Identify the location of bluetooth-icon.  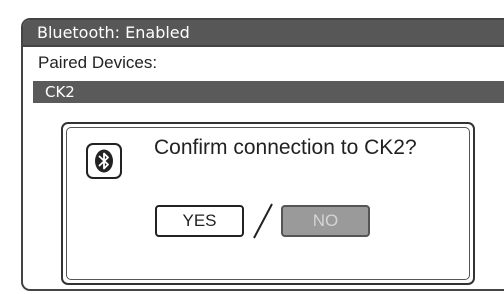
(104, 161).